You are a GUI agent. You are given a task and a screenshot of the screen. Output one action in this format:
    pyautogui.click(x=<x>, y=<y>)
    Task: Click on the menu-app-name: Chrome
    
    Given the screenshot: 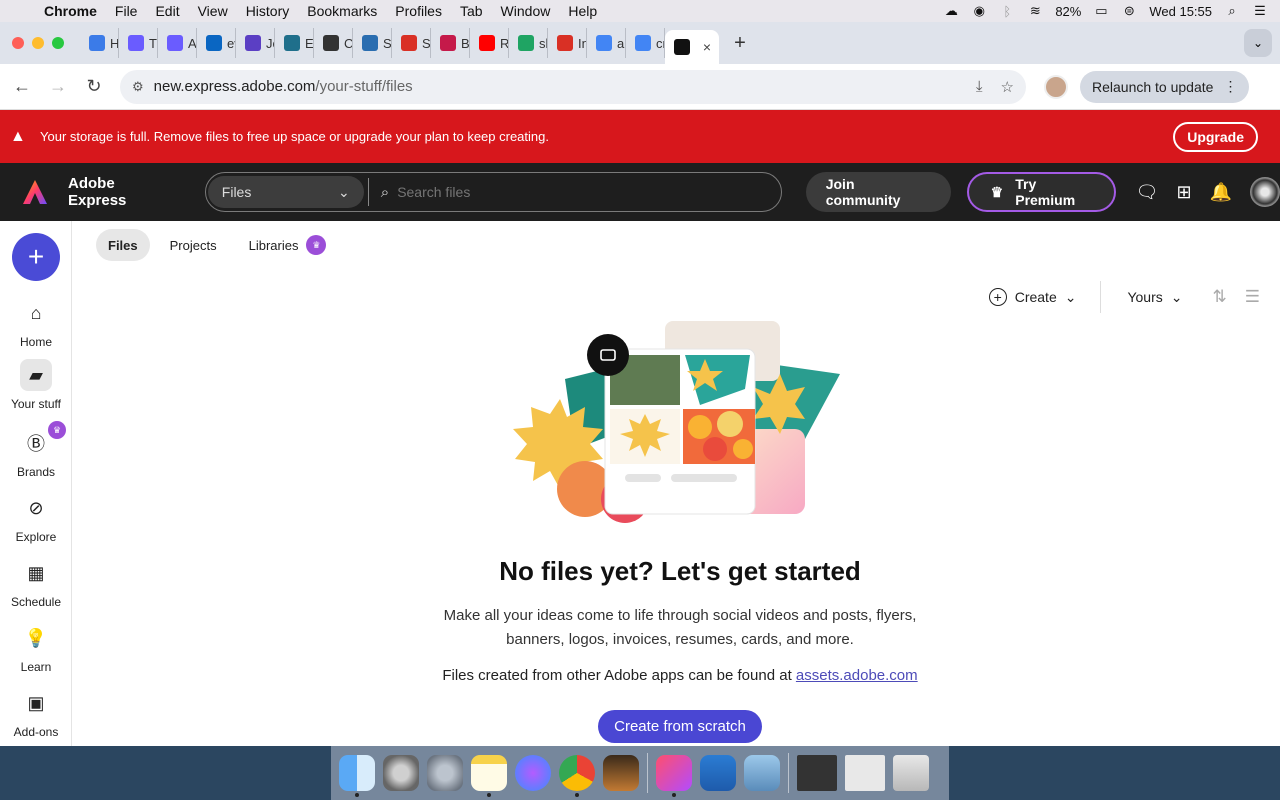 What is the action you would take?
    pyautogui.click(x=73, y=11)
    